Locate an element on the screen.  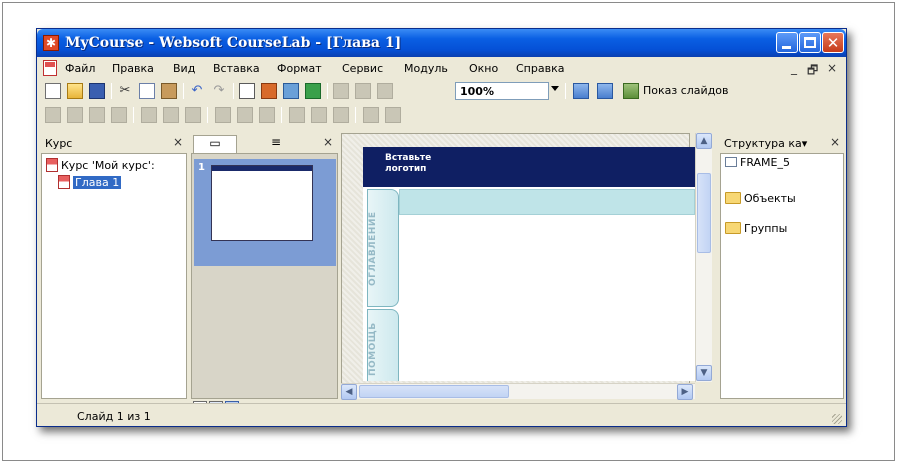
align-left-icon is located at coordinates (53, 115).